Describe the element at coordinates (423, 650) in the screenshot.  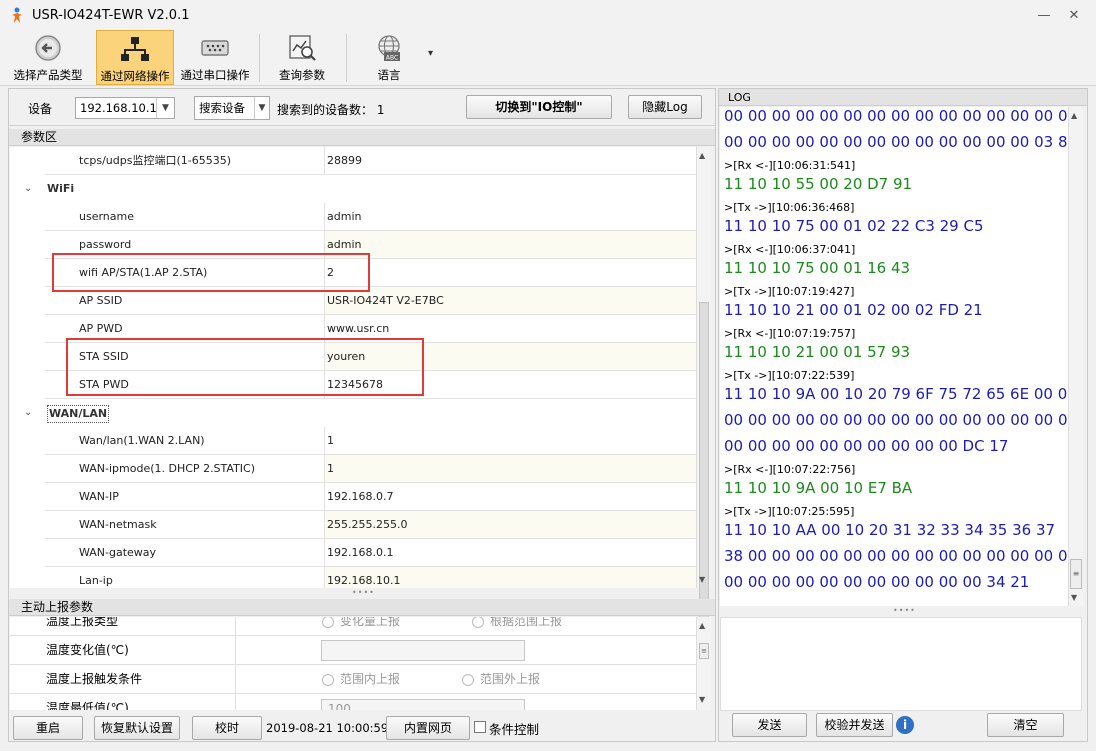
I see `temp-change-input` at that location.